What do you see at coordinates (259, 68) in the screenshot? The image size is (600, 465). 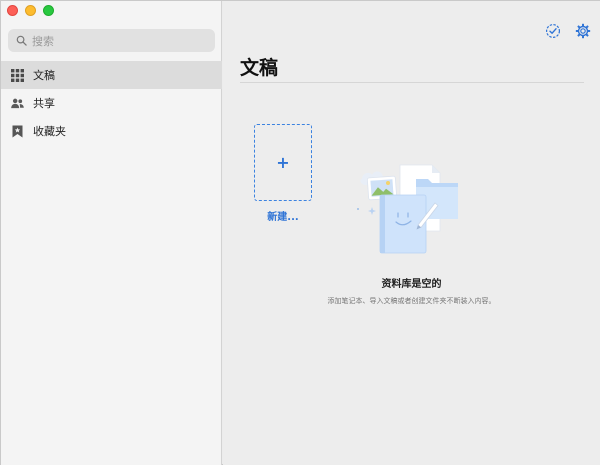 I see `page-title: 文稿` at bounding box center [259, 68].